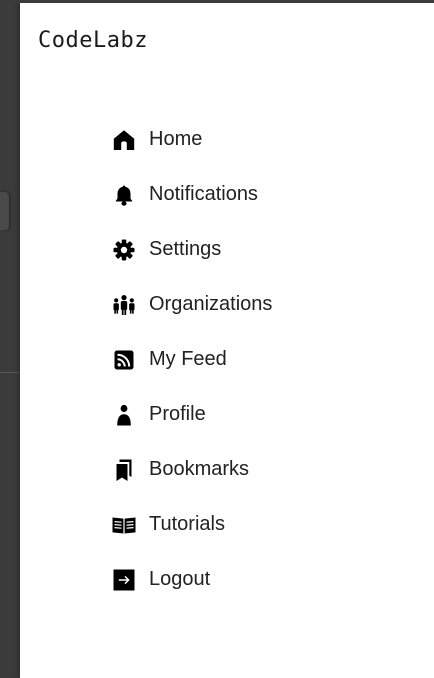 This screenshot has height=678, width=434. What do you see at coordinates (124, 470) in the screenshot?
I see `bookmarks-icon` at bounding box center [124, 470].